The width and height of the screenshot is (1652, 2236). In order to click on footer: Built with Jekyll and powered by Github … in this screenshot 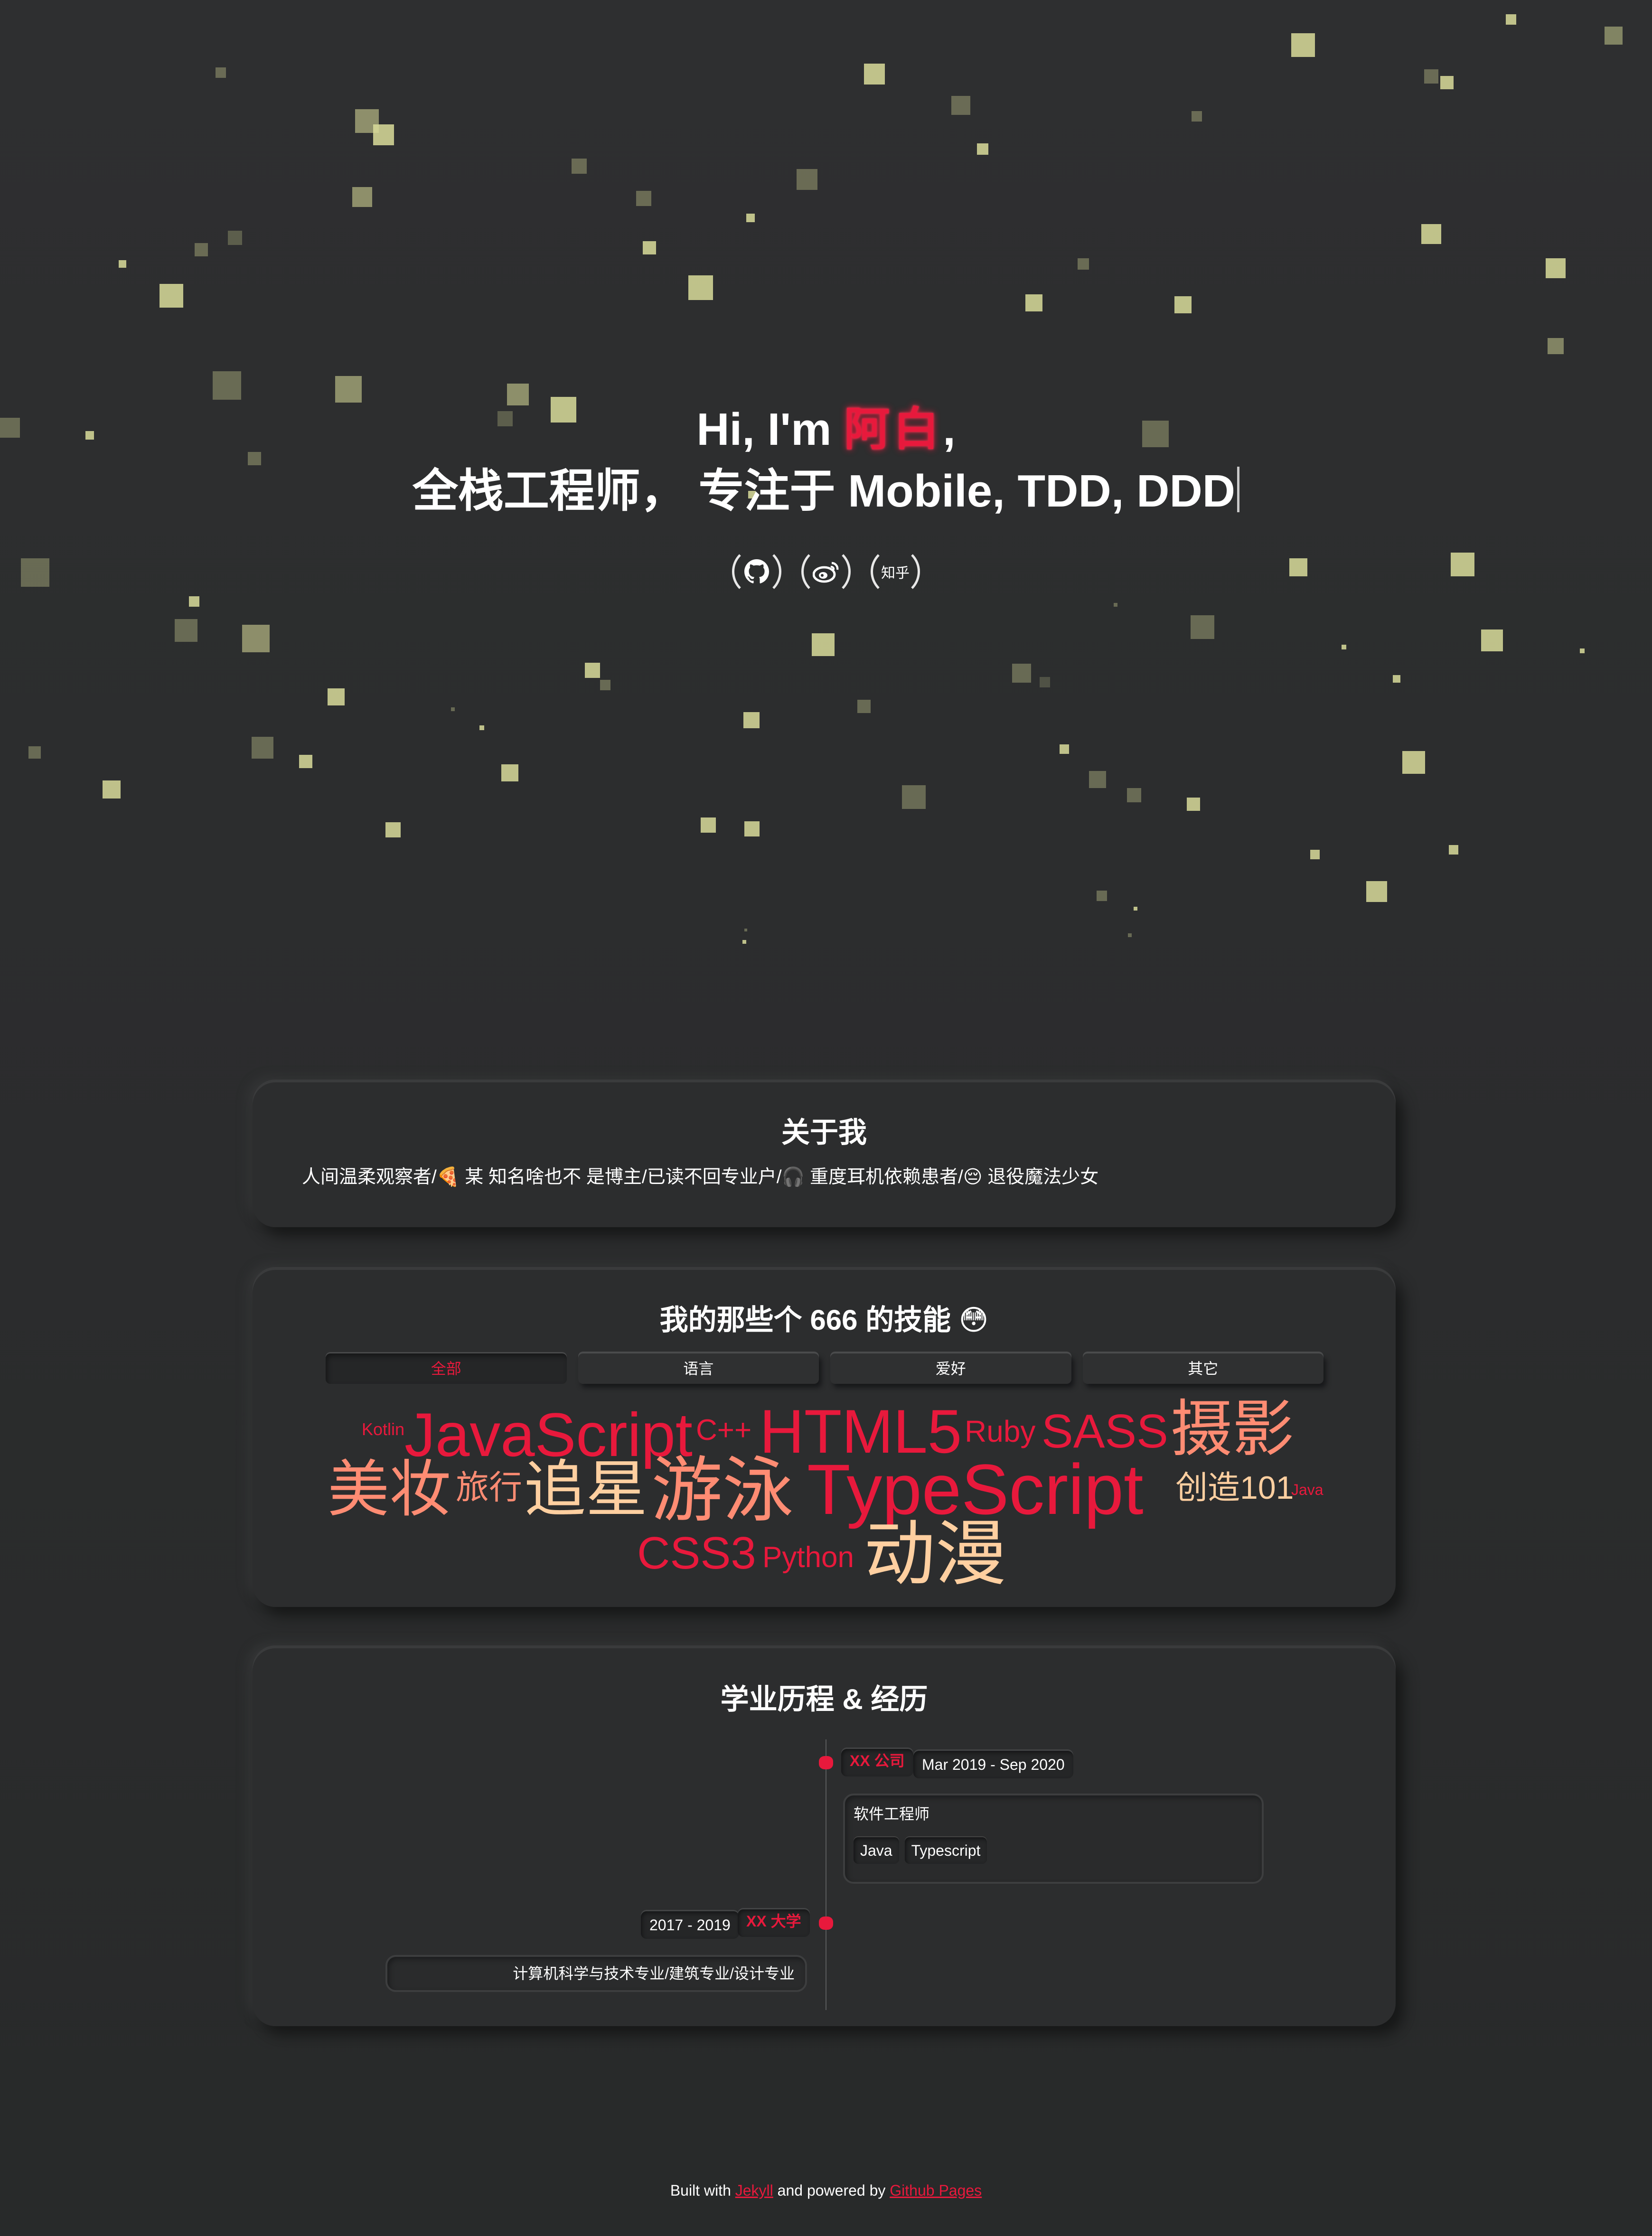, I will do `click(826, 2190)`.